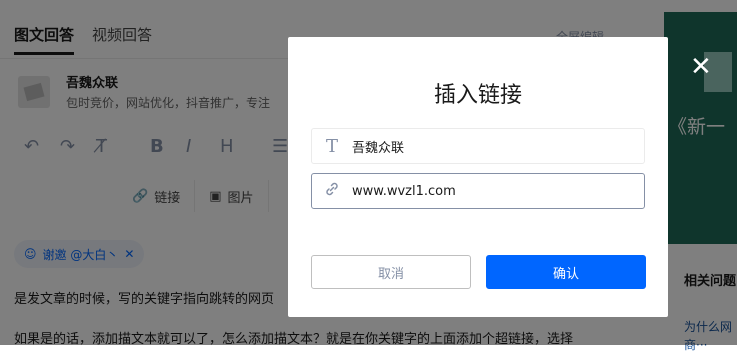  What do you see at coordinates (391, 272) in the screenshot?
I see `cancel-button: 取消` at bounding box center [391, 272].